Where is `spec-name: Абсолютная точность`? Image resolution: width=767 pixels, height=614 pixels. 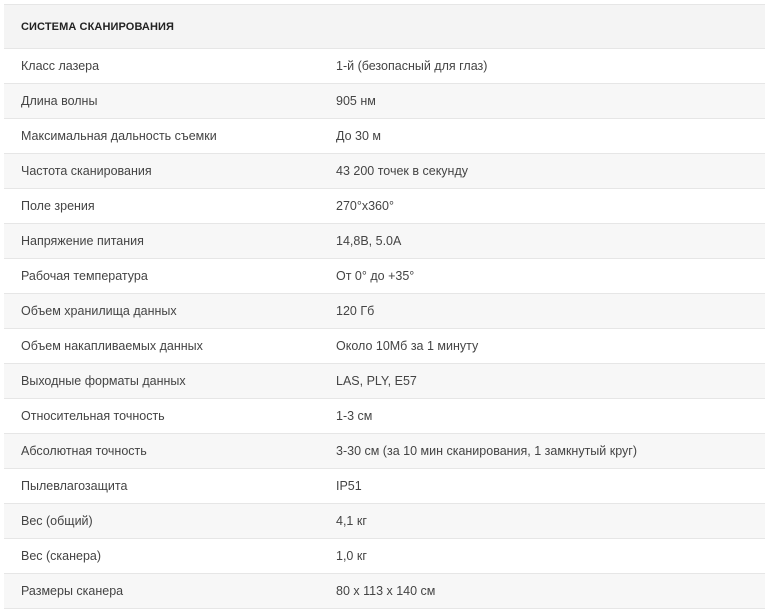
spec-name: Абсолютная точность is located at coordinates (161, 451).